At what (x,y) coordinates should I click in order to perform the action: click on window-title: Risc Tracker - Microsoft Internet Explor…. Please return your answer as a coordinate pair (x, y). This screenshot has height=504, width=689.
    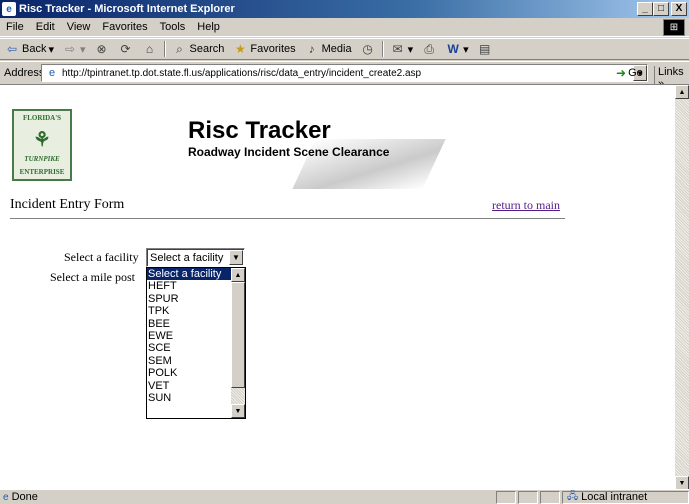
    Looking at the image, I should click on (127, 9).